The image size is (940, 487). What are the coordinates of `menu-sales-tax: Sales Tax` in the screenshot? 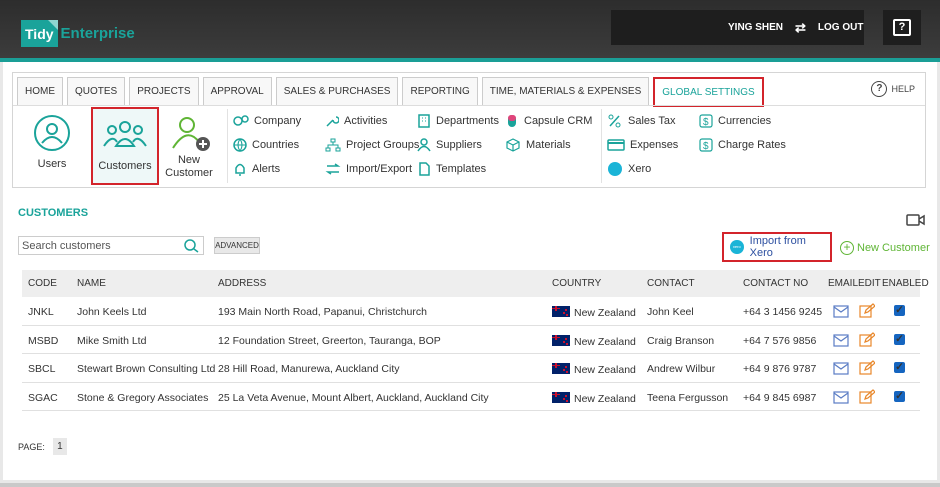 It's located at (641, 121).